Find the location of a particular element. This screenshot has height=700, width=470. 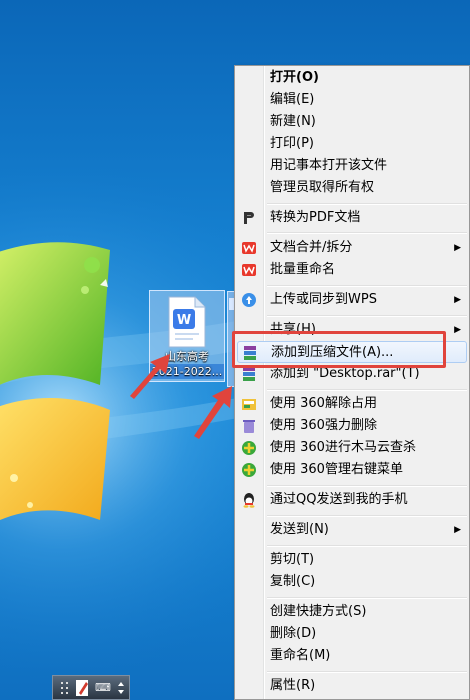

360-menu-icon is located at coordinates (249, 470).